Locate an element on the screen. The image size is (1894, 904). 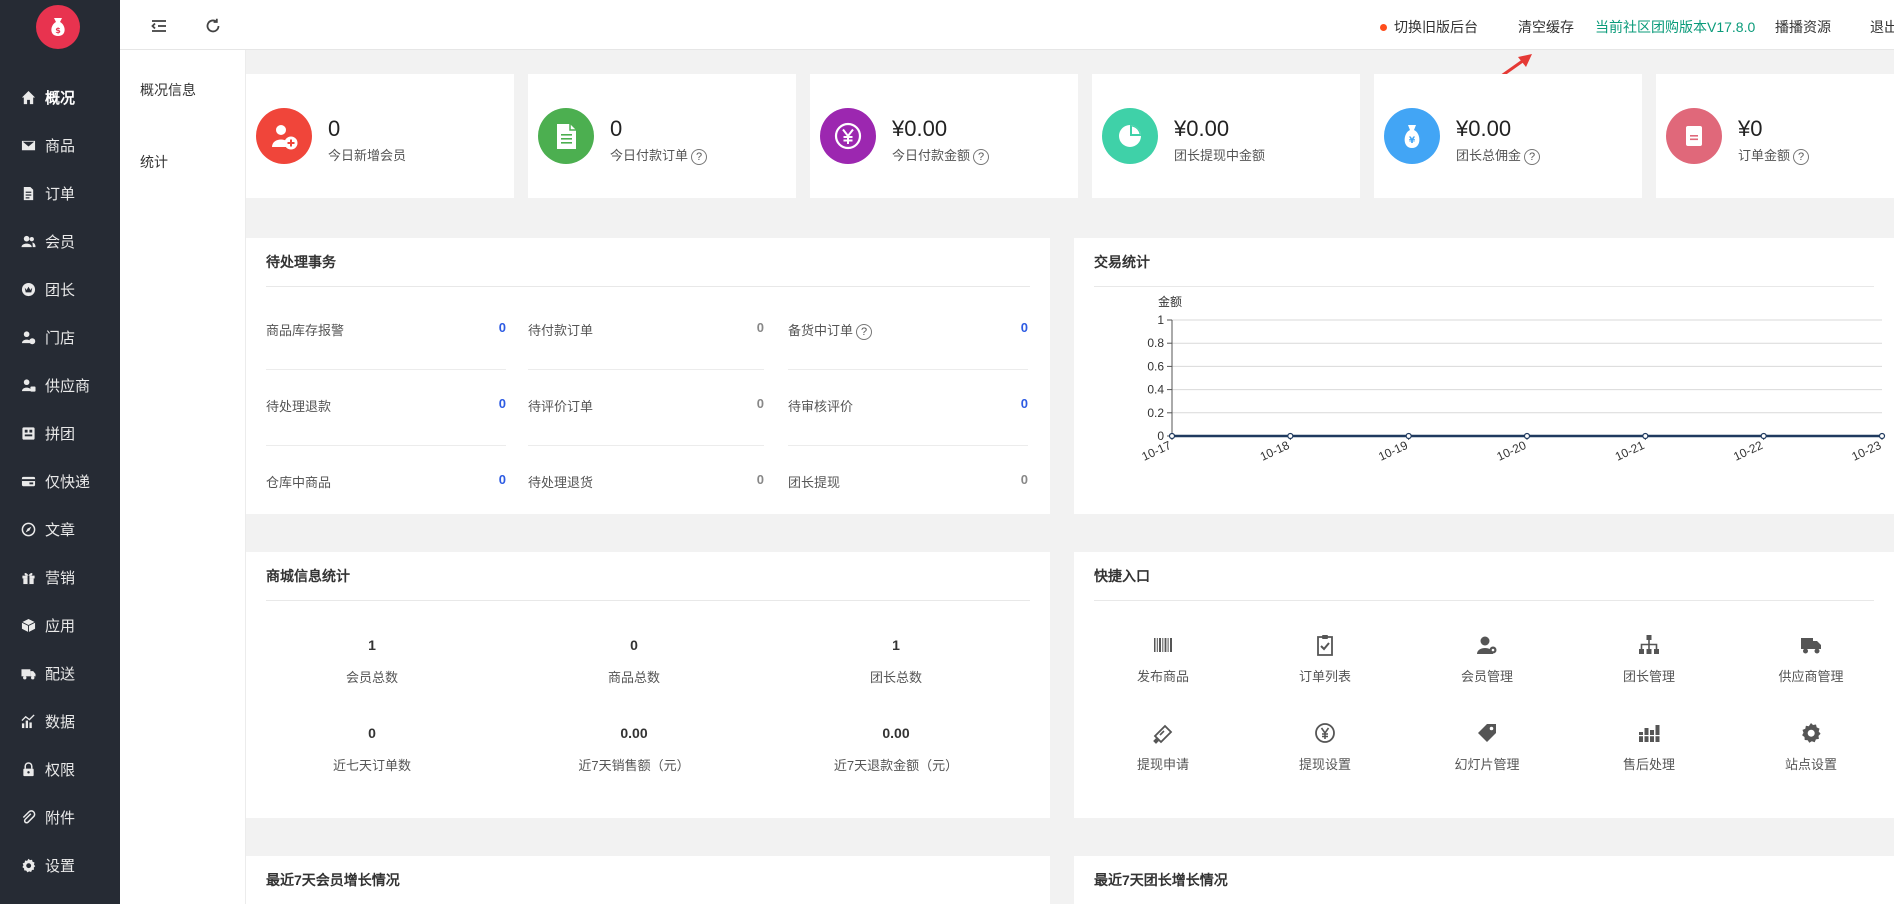
stat-label-row: 今日新增会员 is located at coordinates (367, 154).